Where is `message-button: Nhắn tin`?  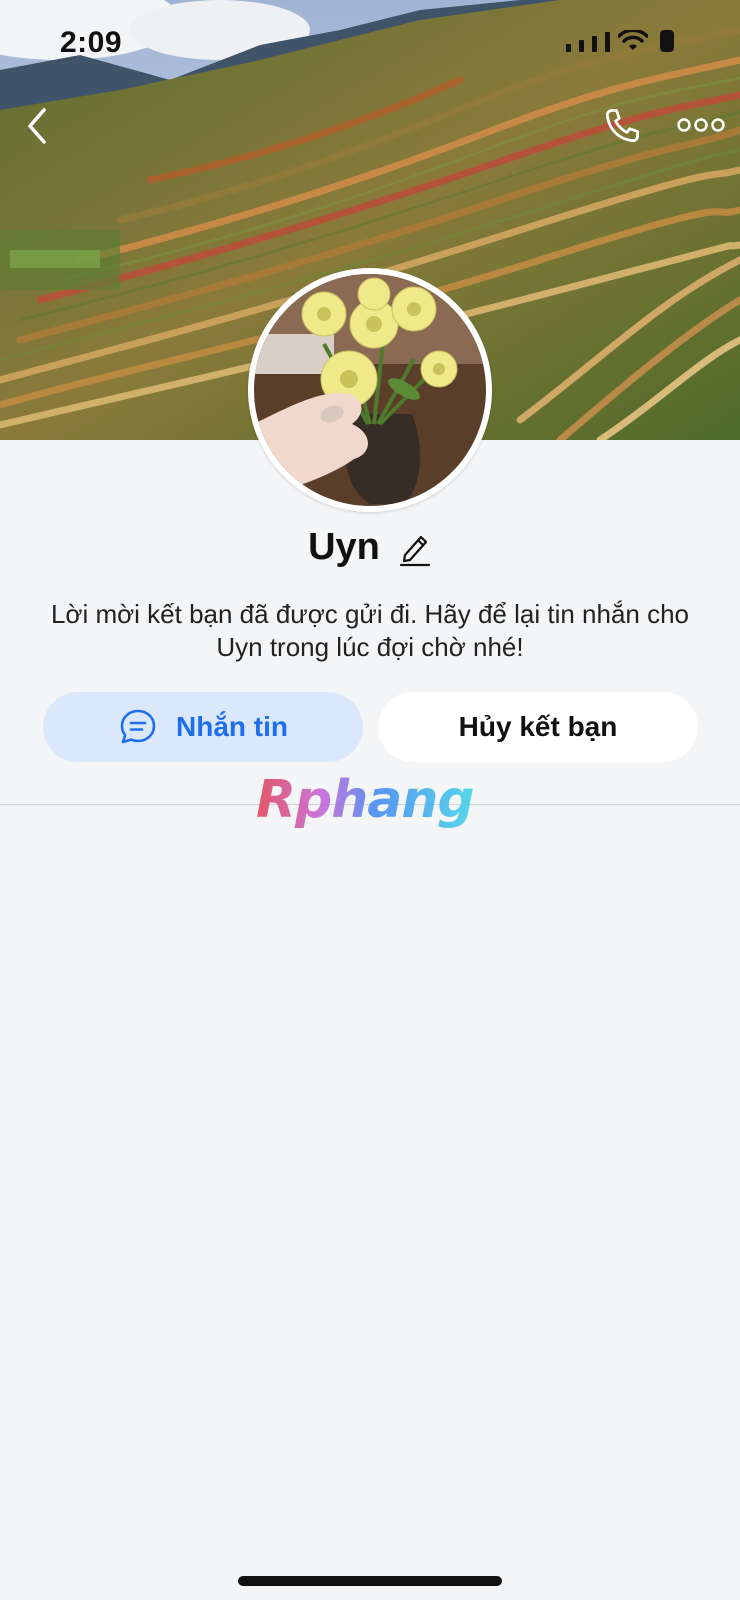 message-button: Nhắn tin is located at coordinates (203, 727).